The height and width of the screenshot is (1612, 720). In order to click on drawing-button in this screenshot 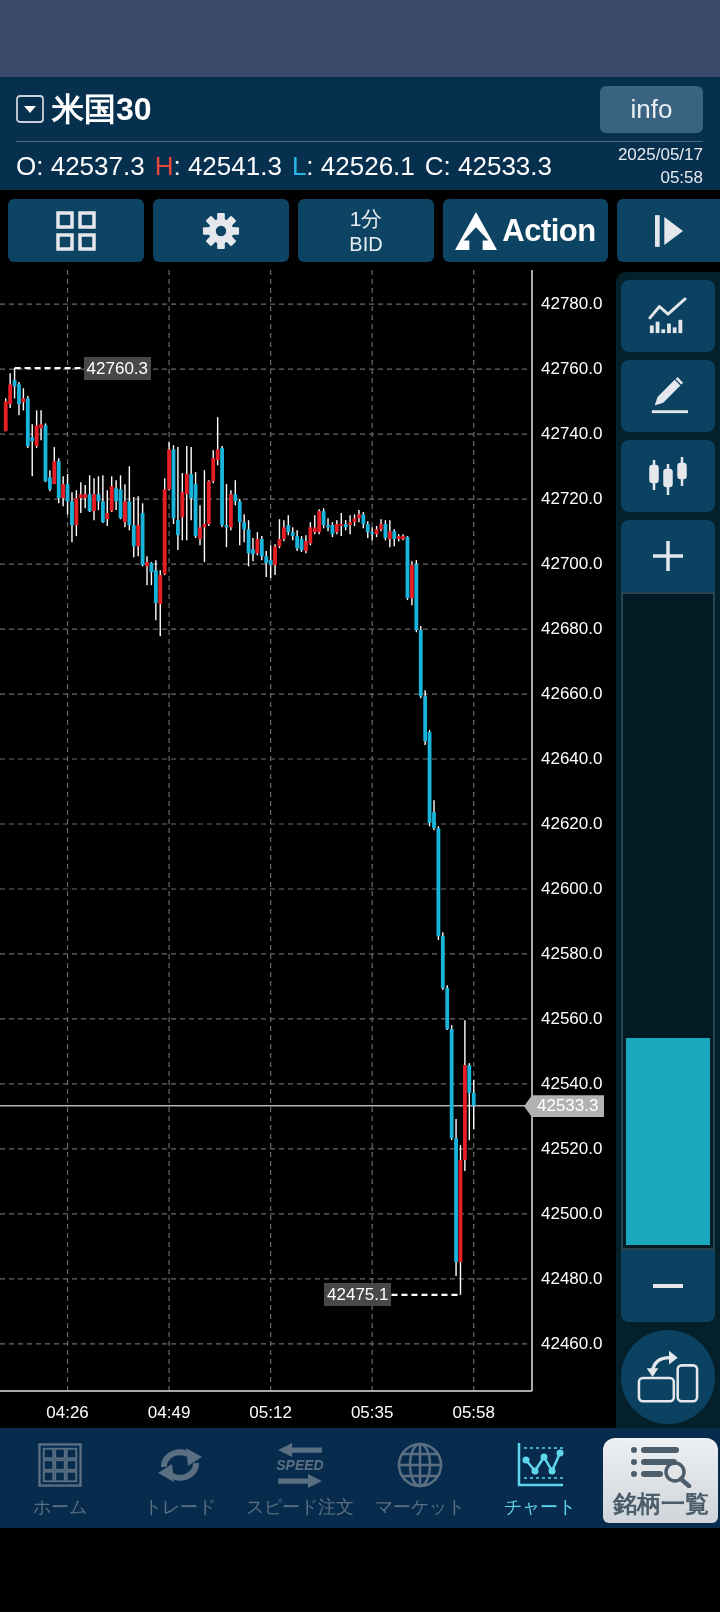, I will do `click(668, 396)`.